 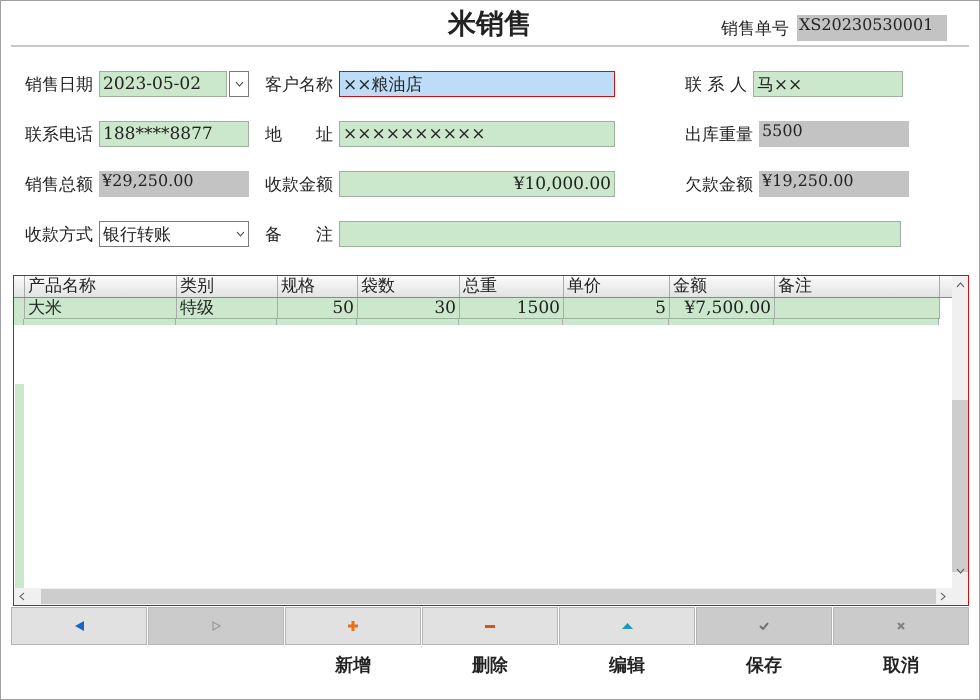 What do you see at coordinates (59, 135) in the screenshot?
I see `field-label: 联系电话` at bounding box center [59, 135].